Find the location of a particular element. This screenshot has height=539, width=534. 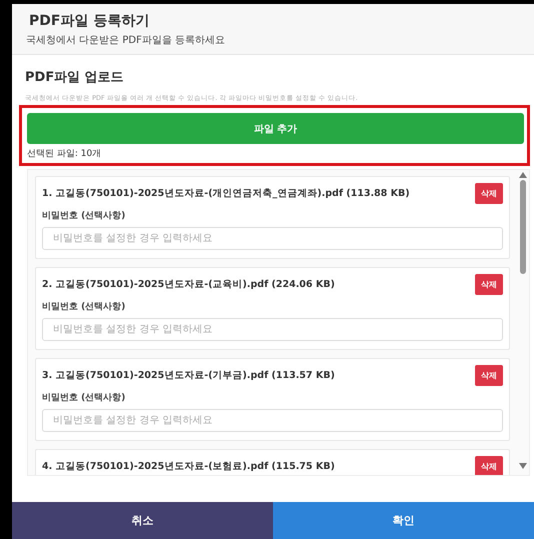

file-name: 3. 고길동(750101)-2025년도자료-(기부금).pdf (113.57 KB) is located at coordinates (188, 375).